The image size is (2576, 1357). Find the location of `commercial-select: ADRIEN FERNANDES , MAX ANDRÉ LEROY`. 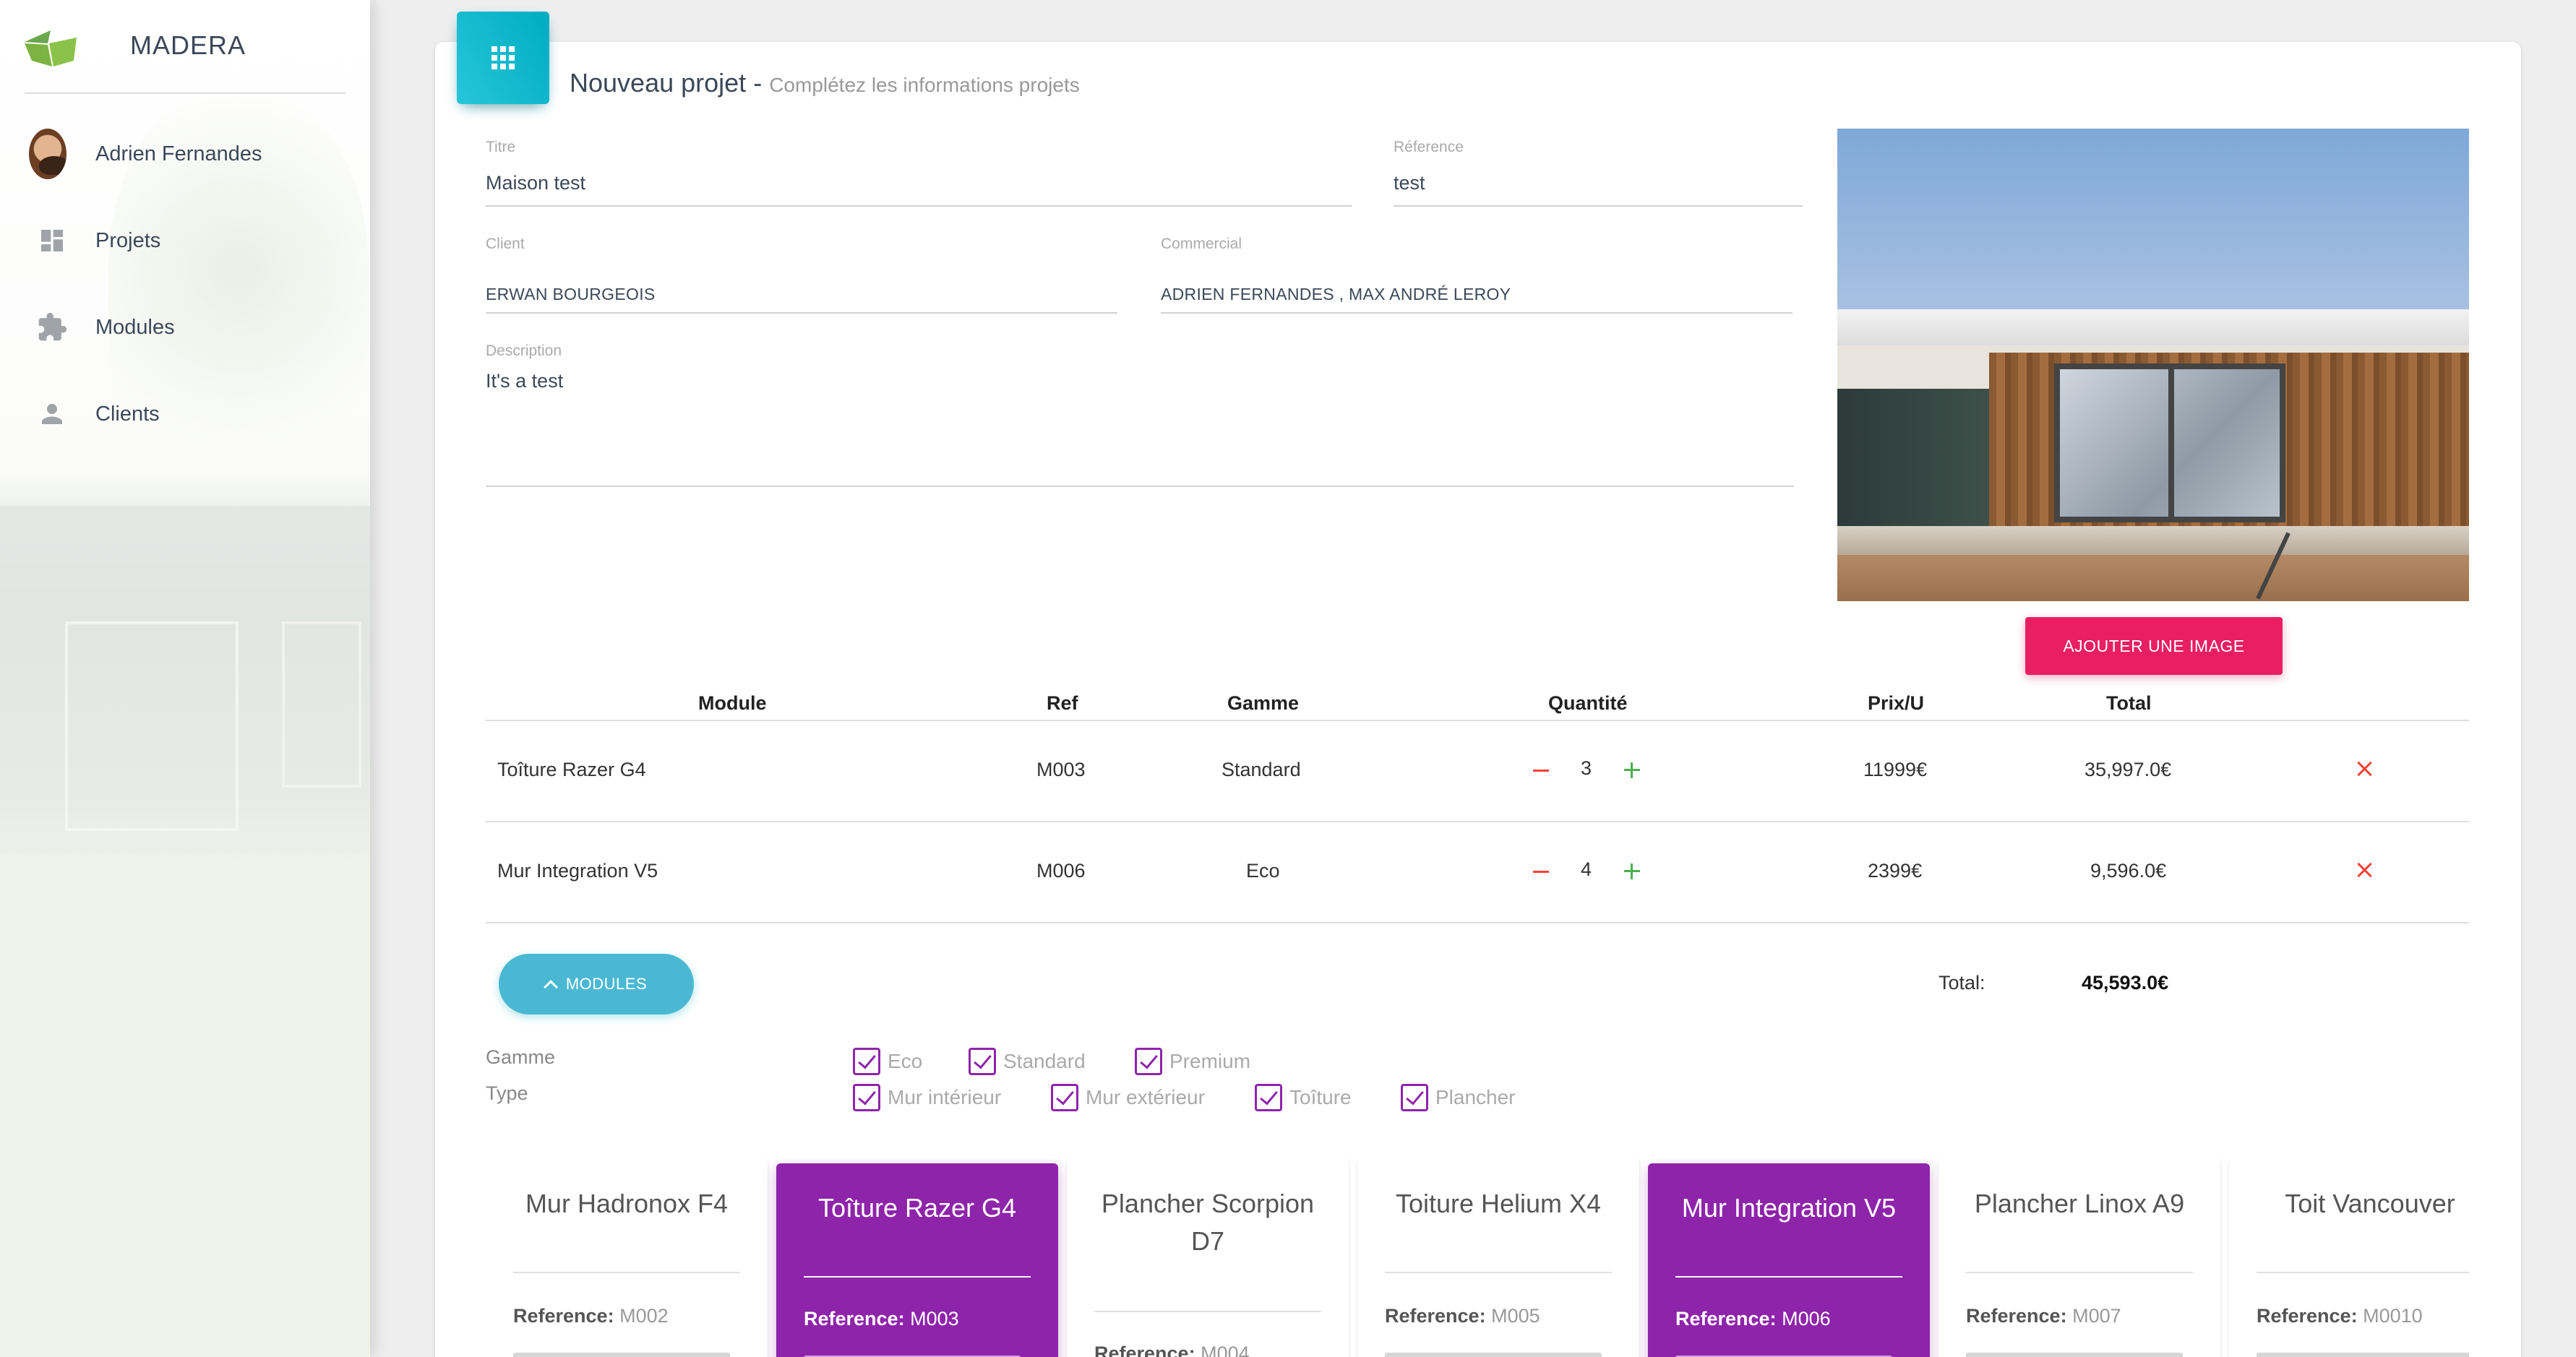

commercial-select: ADRIEN FERNANDES , MAX ANDRÉ LEROY is located at coordinates (1336, 294).